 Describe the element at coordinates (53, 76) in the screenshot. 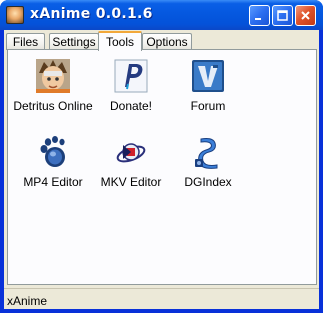

I see `avatar-icon` at that location.